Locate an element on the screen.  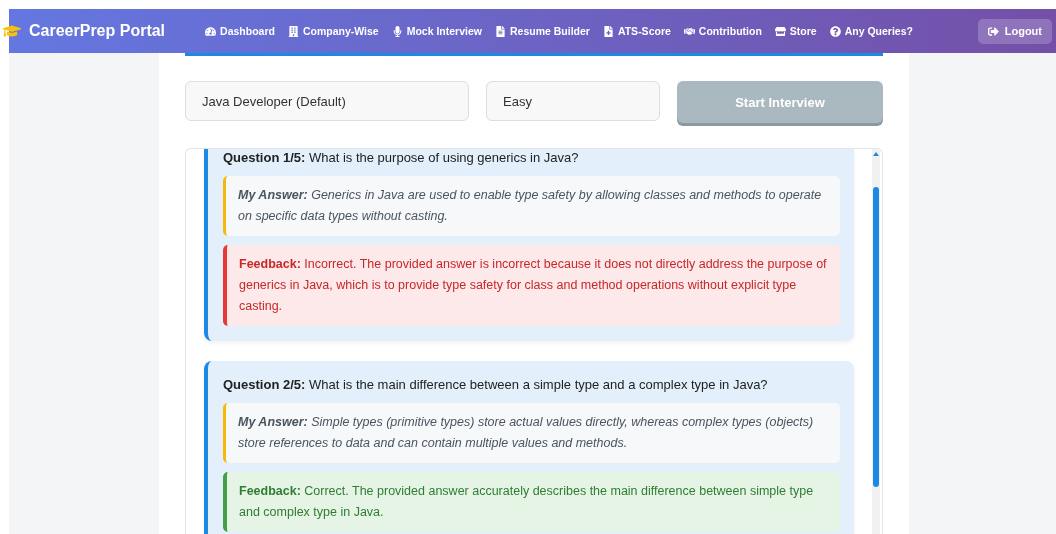
nav-link: Resume Builder is located at coordinates (542, 31).